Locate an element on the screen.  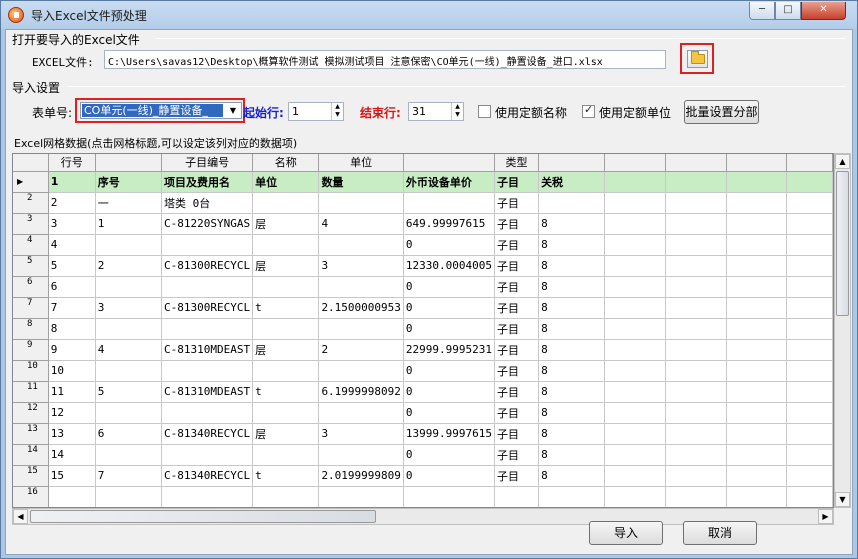
column-header: 名称 is located at coordinates (286, 163).